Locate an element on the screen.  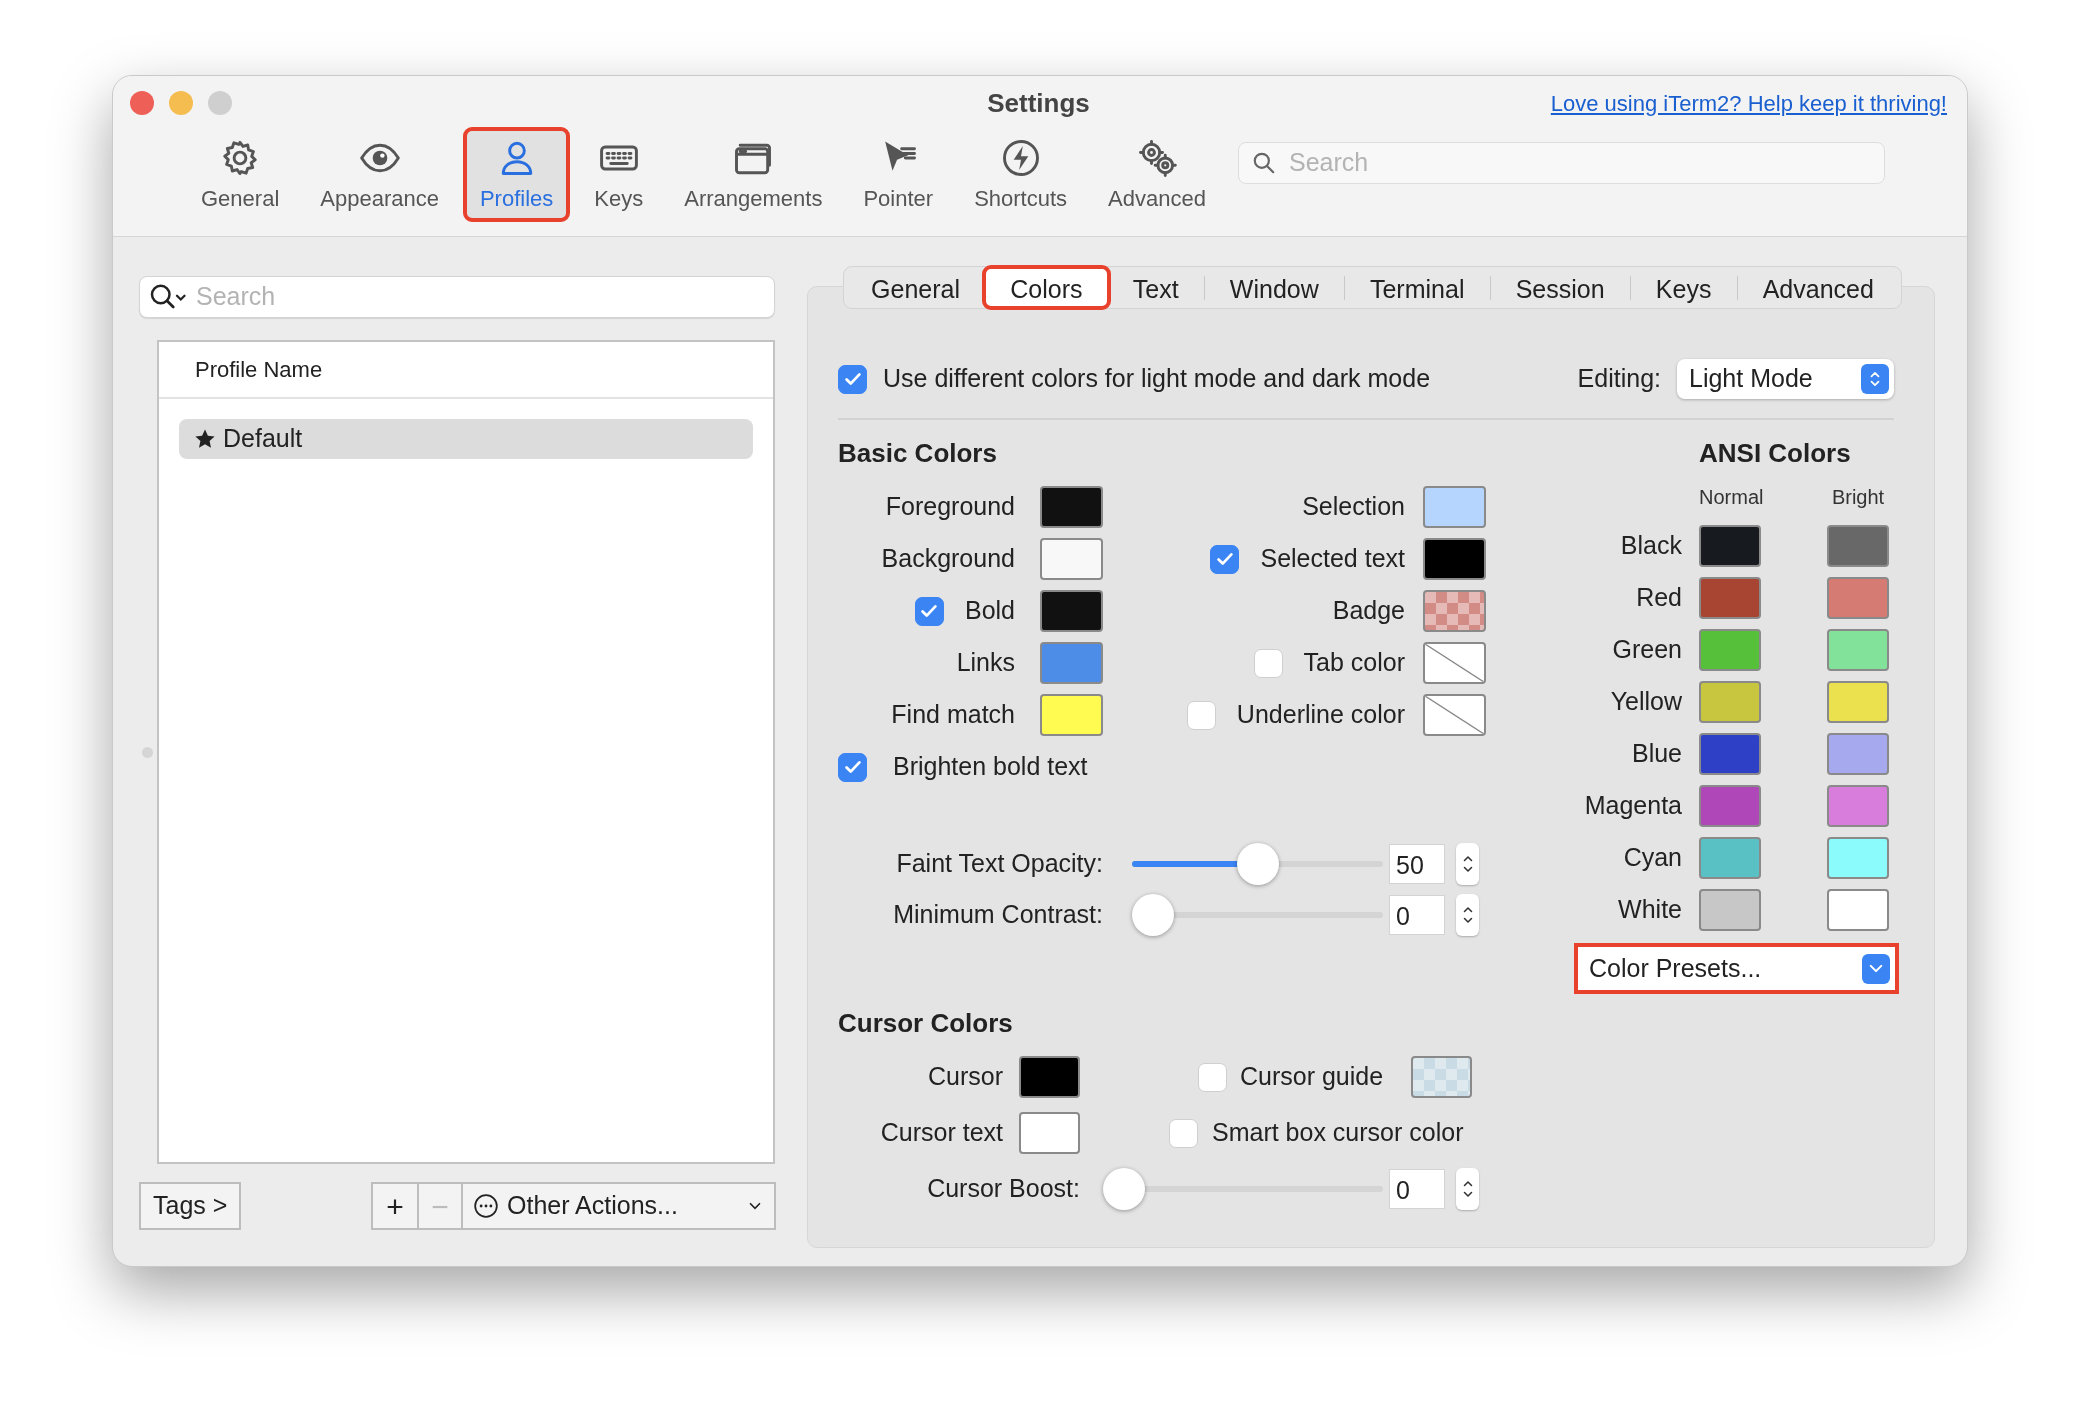
color-label: Badge is located at coordinates (1368, 611).